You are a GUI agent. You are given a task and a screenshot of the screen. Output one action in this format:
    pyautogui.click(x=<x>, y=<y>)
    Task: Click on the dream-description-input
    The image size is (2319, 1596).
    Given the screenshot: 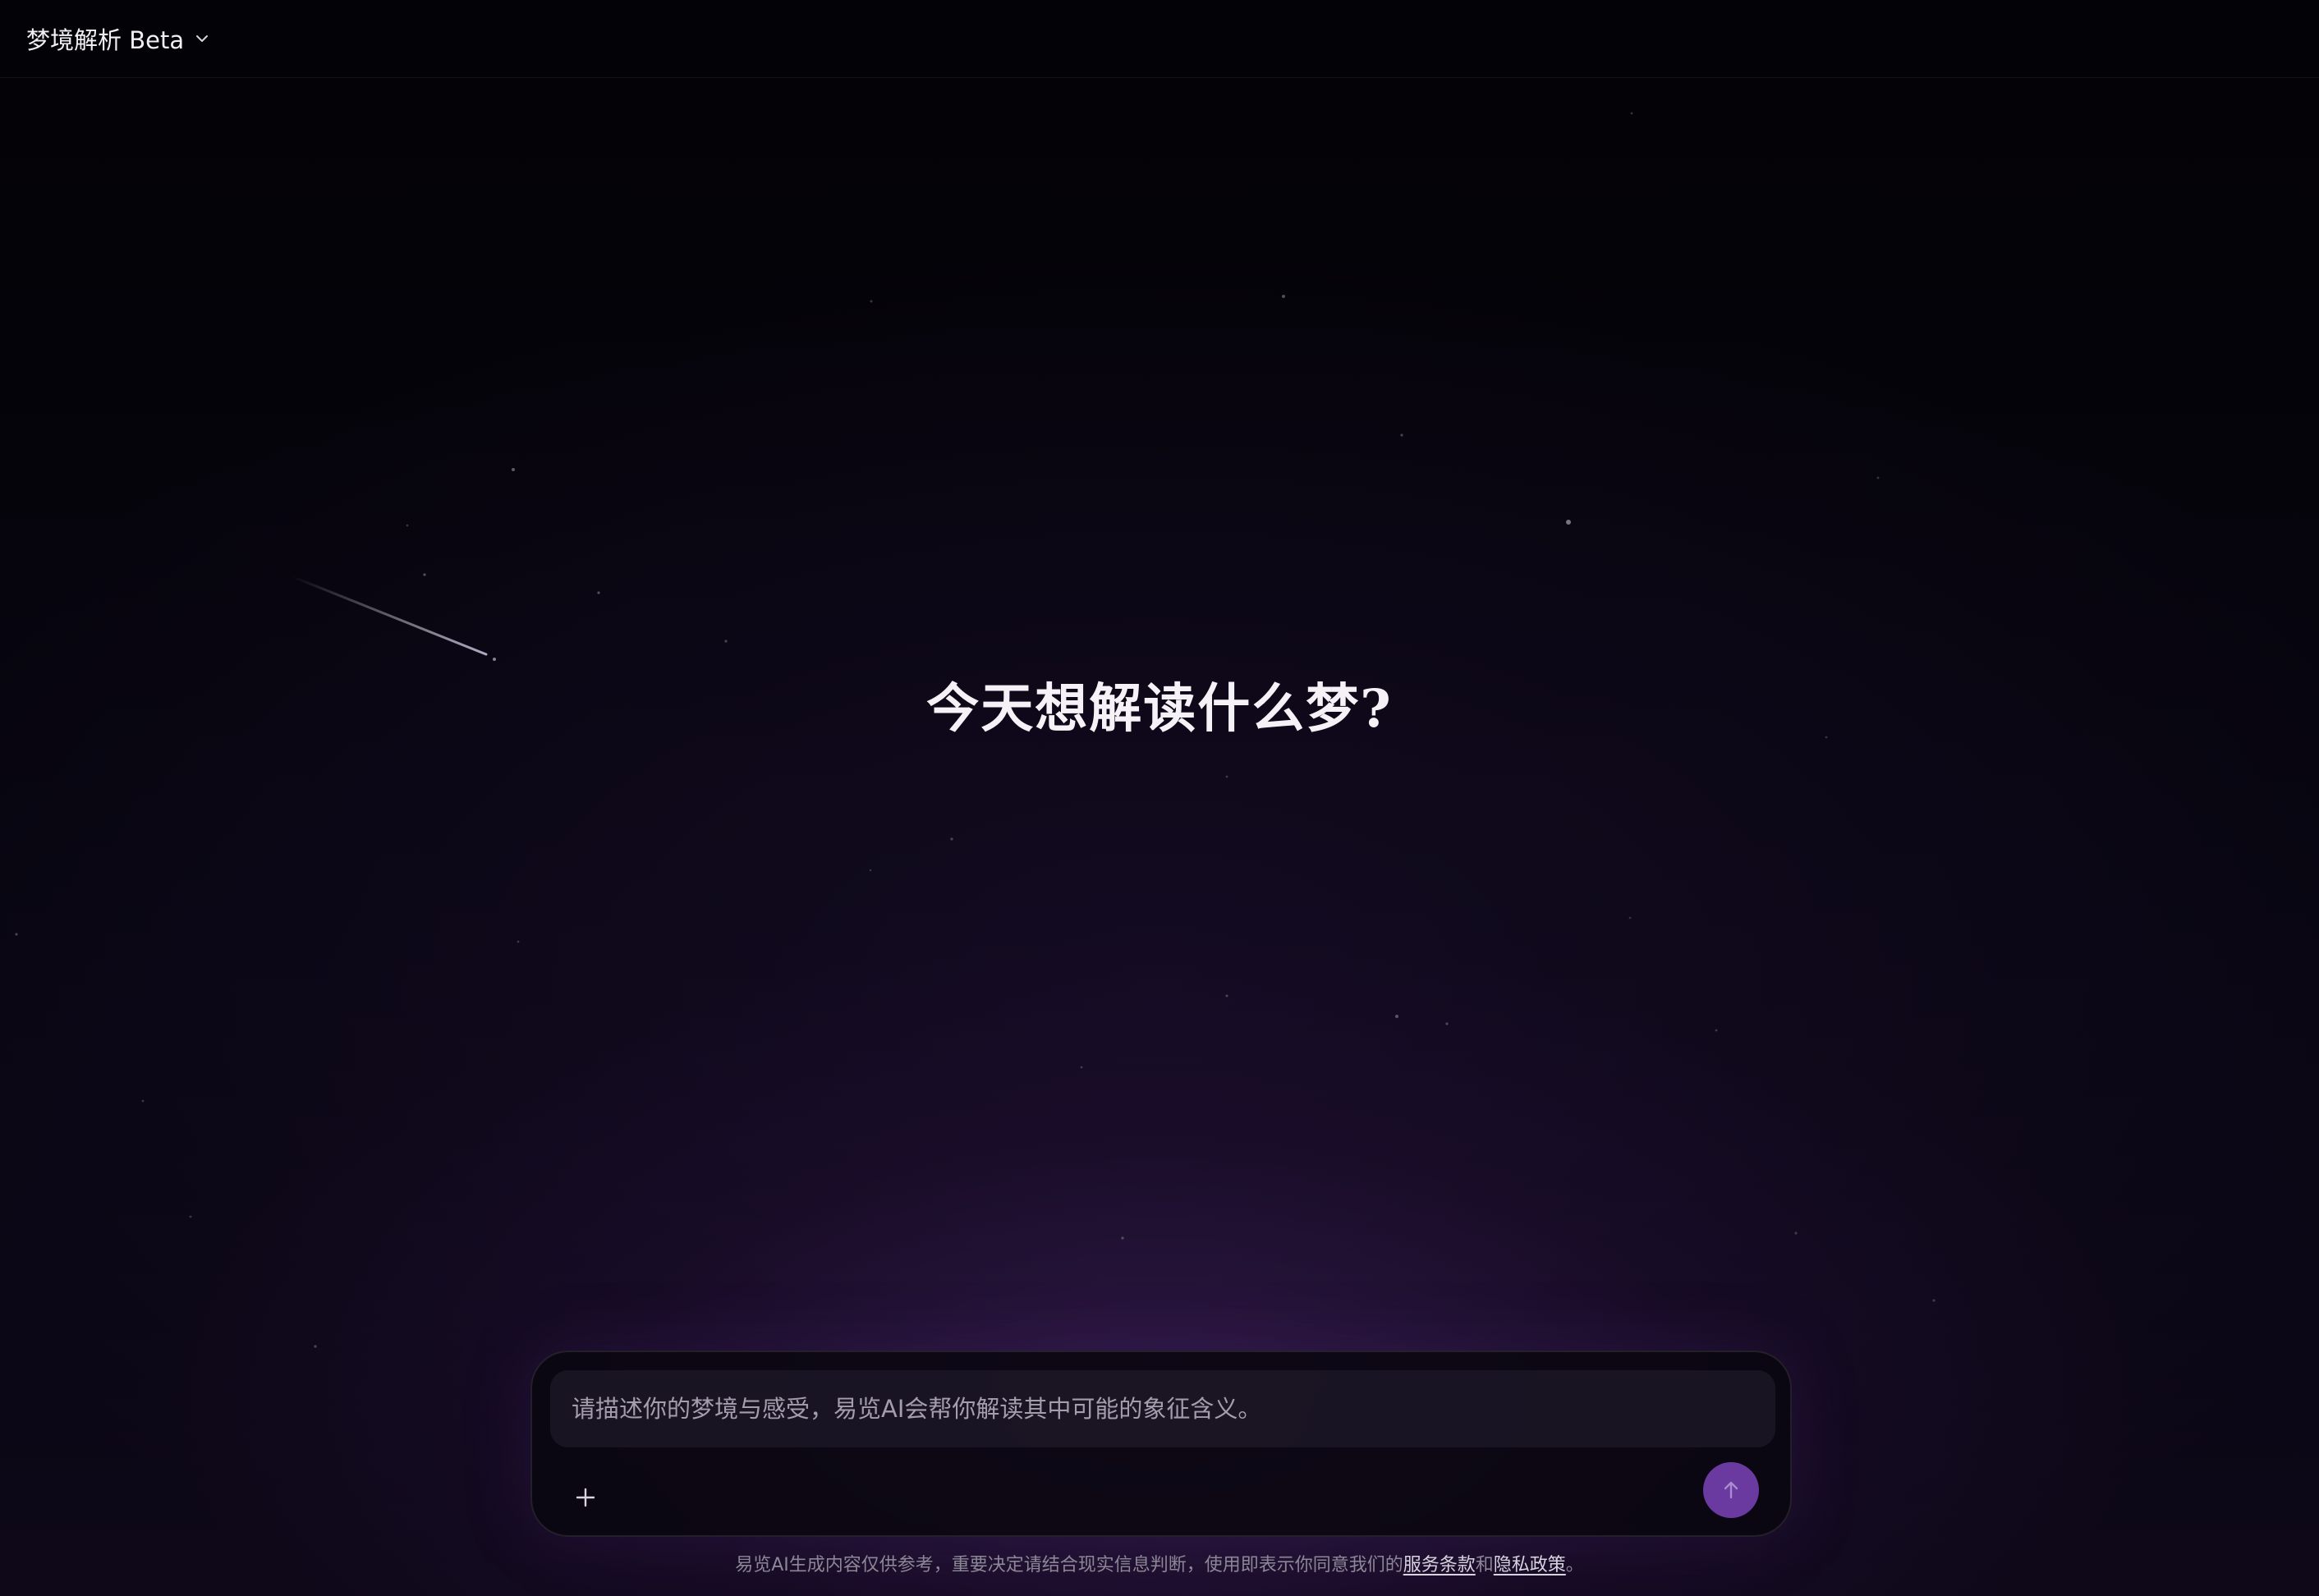 What is the action you would take?
    pyautogui.click(x=1173, y=1408)
    